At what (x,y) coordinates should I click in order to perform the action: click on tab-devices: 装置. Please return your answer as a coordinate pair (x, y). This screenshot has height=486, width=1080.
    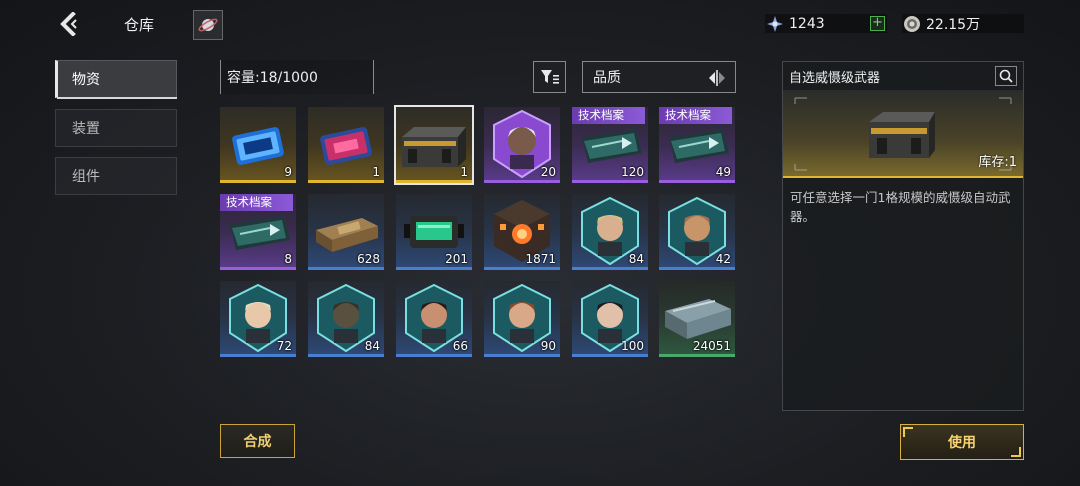
    Looking at the image, I should click on (116, 128).